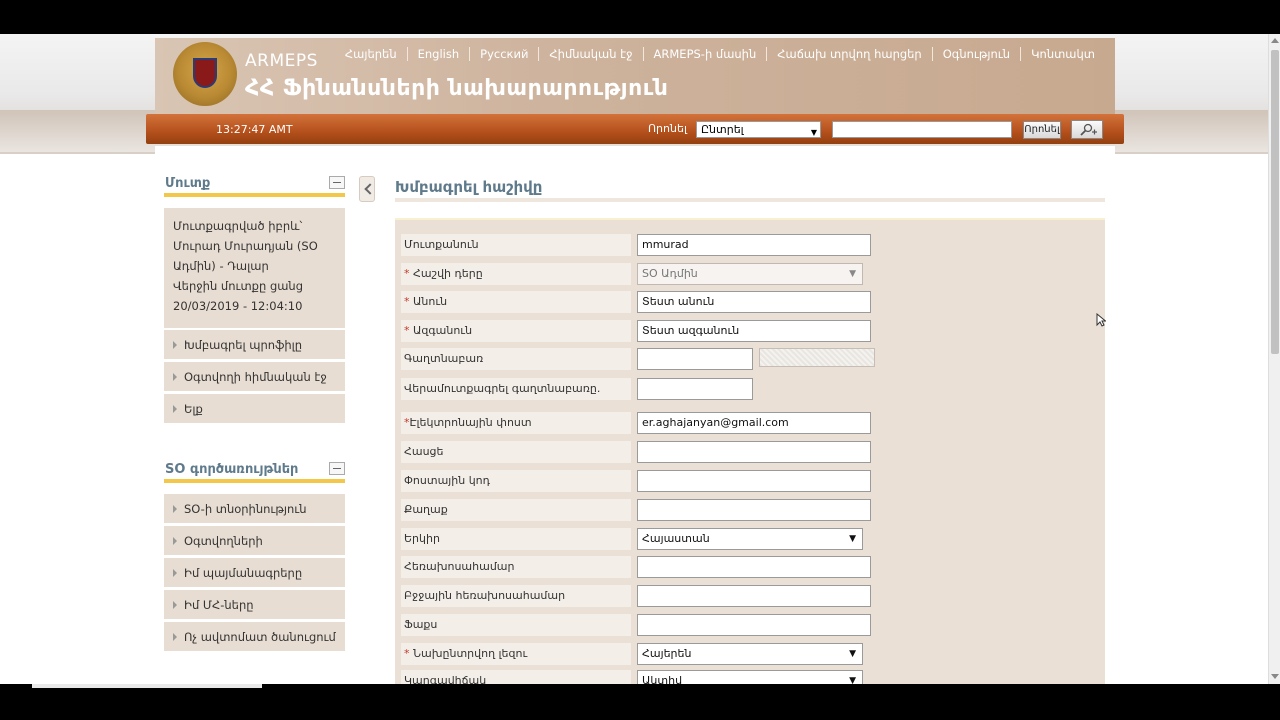 The height and width of the screenshot is (720, 1280). What do you see at coordinates (516, 677) in the screenshot?
I see `field-label: Կարգավիճակ` at bounding box center [516, 677].